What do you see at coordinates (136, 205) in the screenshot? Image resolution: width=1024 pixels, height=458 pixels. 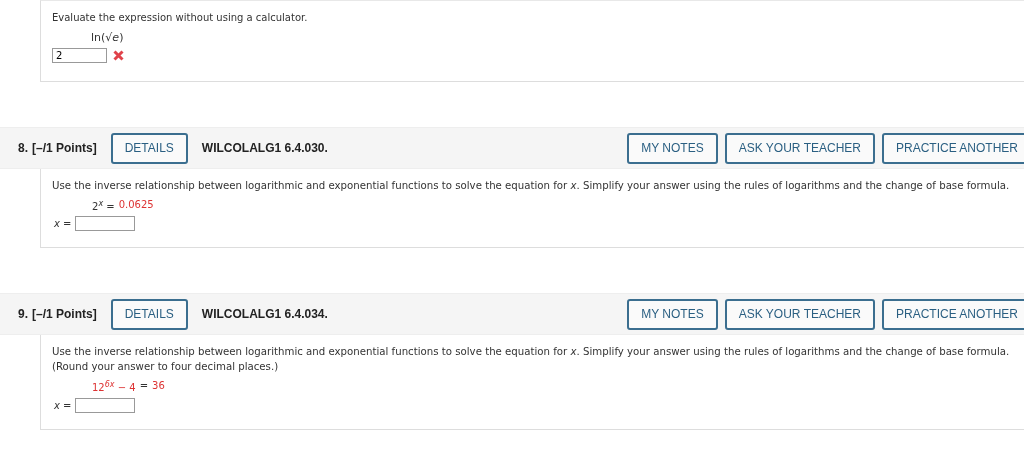 I see `equation-term: 0.0625` at bounding box center [136, 205].